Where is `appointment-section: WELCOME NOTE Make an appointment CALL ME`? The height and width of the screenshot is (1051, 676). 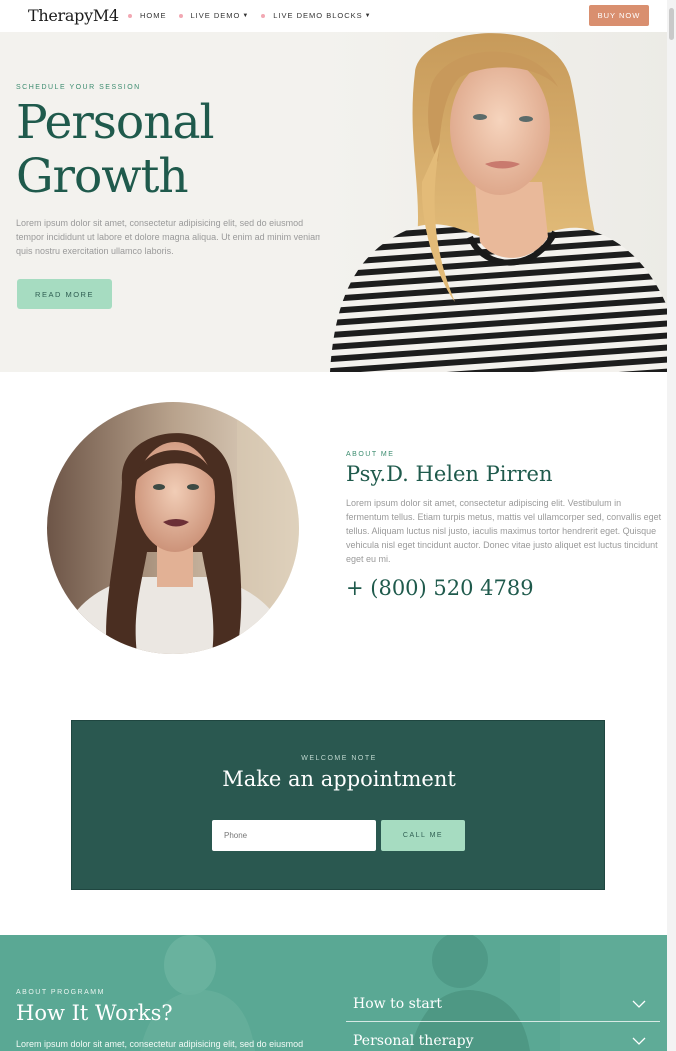
appointment-section: WELCOME NOTE Make an appointment CALL ME is located at coordinates (338, 805).